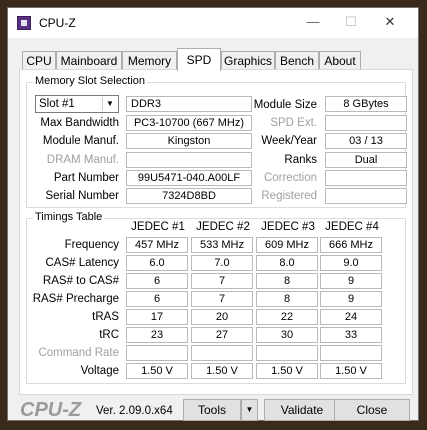 This screenshot has width=427, height=430. What do you see at coordinates (158, 227) in the screenshot?
I see `column-header-jedec-1: JEDEC #1` at bounding box center [158, 227].